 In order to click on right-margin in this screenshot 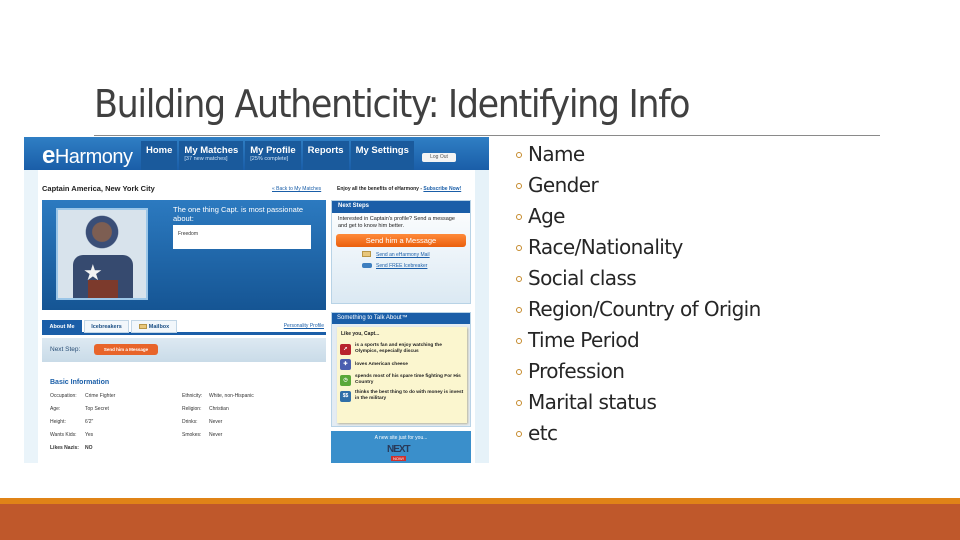, I will do `click(482, 316)`.